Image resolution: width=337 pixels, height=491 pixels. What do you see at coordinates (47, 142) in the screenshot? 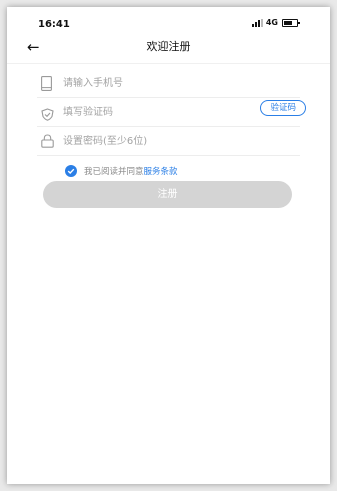
I see `lock-icon` at bounding box center [47, 142].